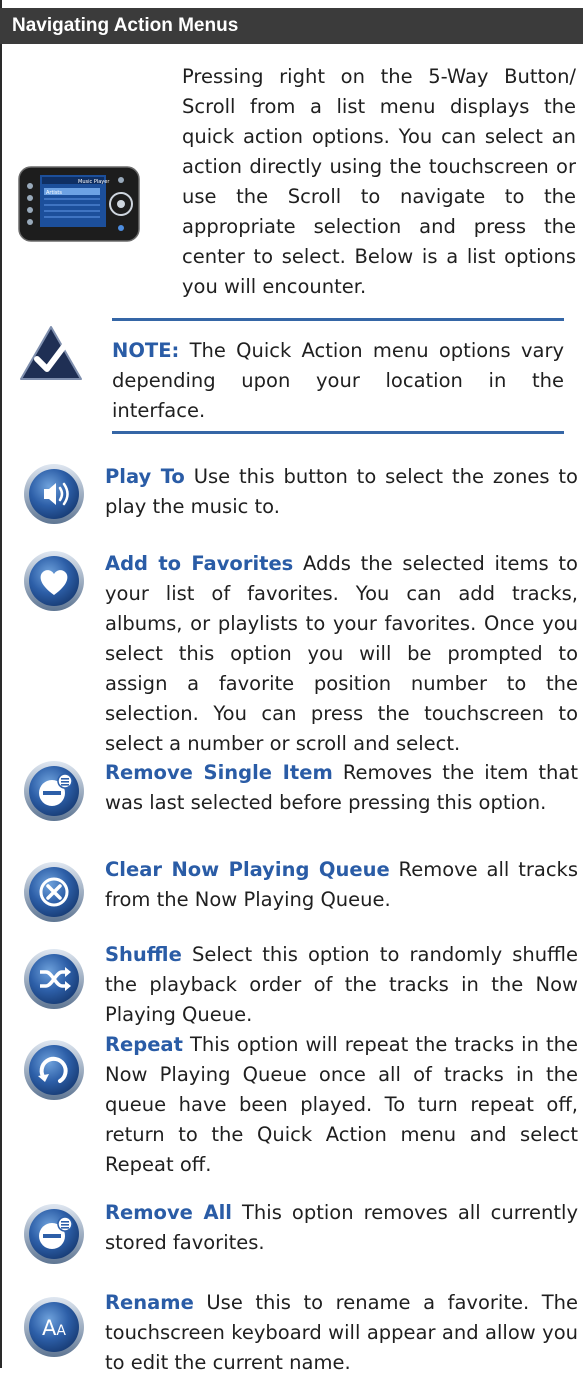 This screenshot has height=1378, width=583. Describe the element at coordinates (94, 182) in the screenshot. I see `device-screen-title: Music Player` at that location.